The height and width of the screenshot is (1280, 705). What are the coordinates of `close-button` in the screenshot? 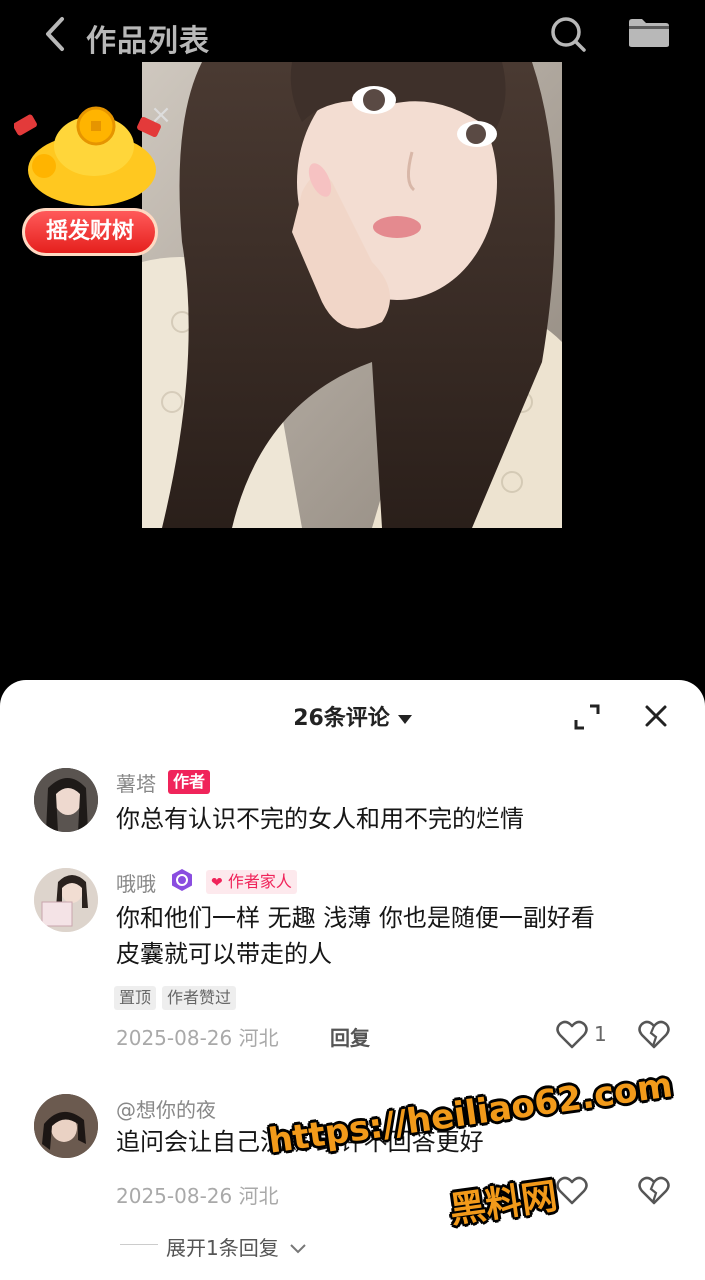 It's located at (656, 716).